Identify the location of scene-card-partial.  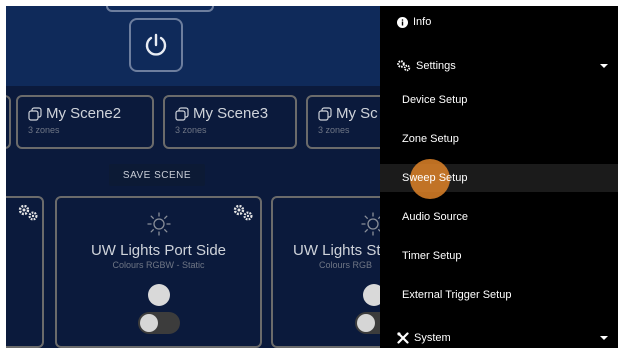
(8, 122).